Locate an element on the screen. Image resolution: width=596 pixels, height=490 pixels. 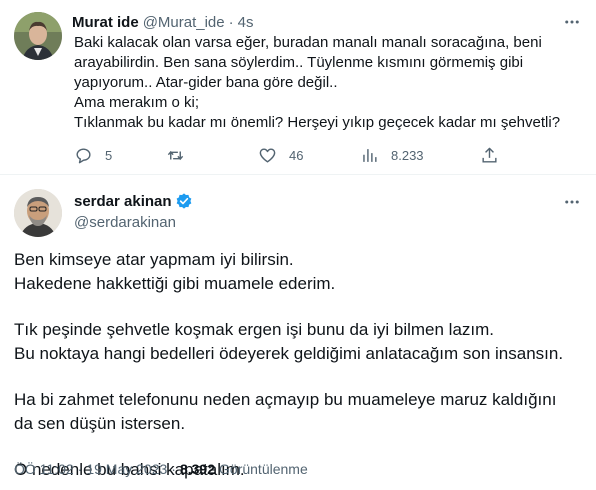
retweet-button is located at coordinates (181, 155).